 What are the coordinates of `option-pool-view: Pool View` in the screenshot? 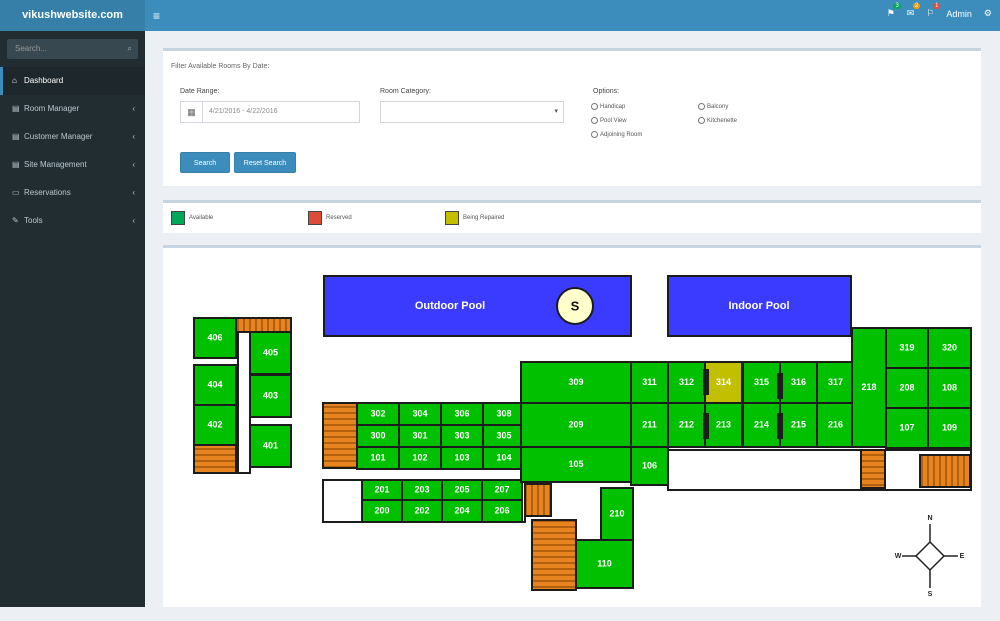 It's located at (609, 120).